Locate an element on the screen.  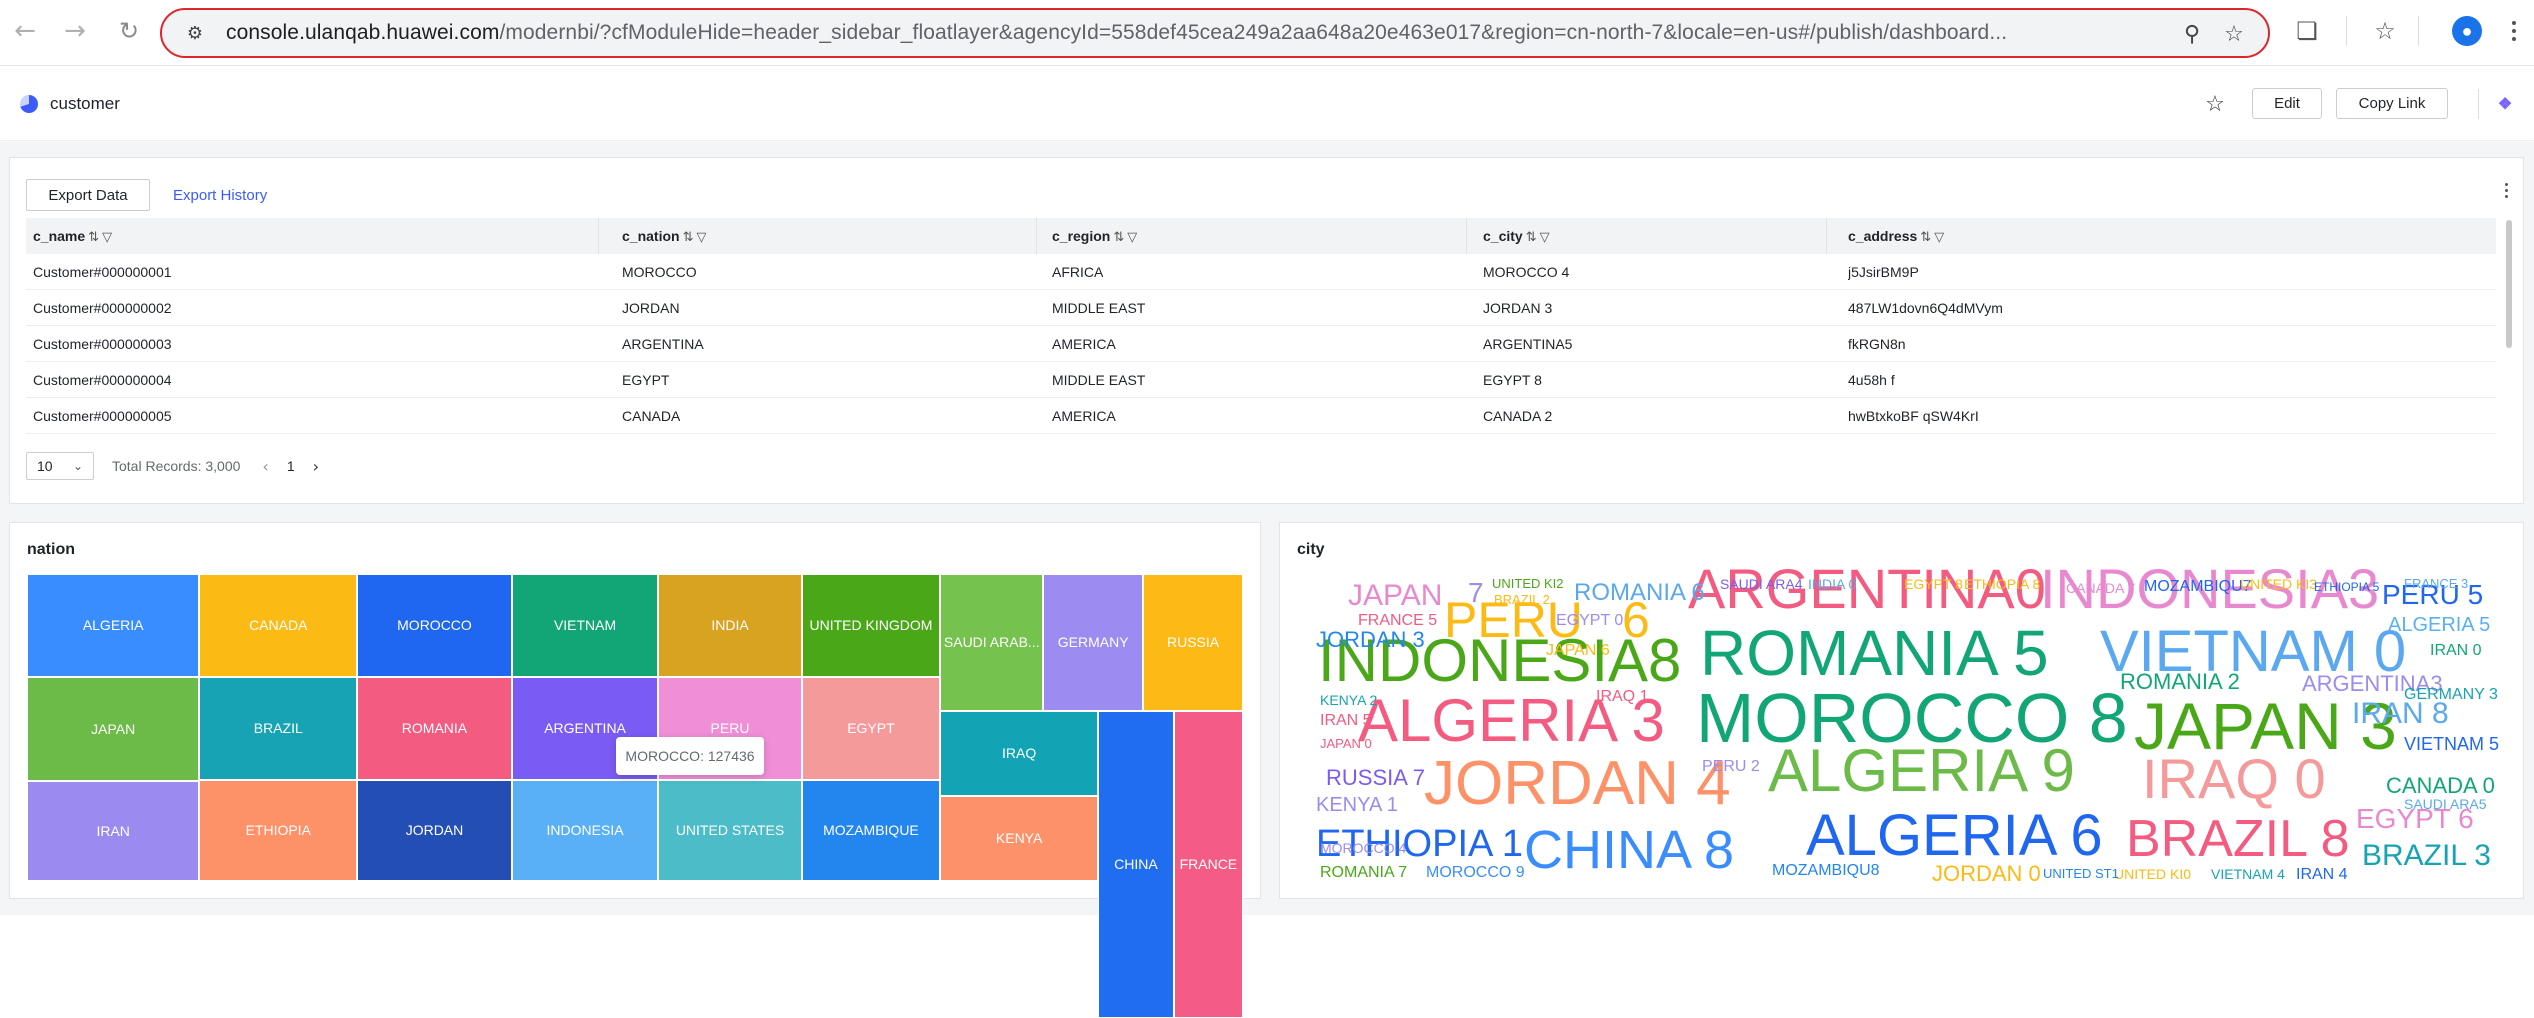
column-header-c-city: c_city ⇅ ▽ is located at coordinates (1516, 236).